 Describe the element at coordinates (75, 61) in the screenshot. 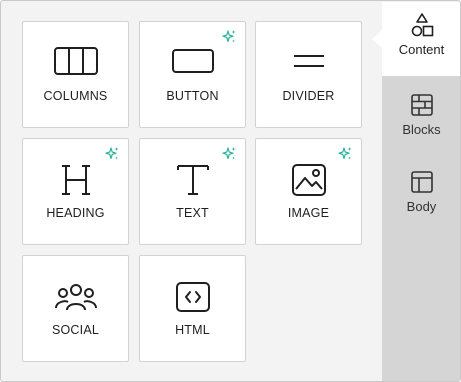

I see `columns-icon` at that location.